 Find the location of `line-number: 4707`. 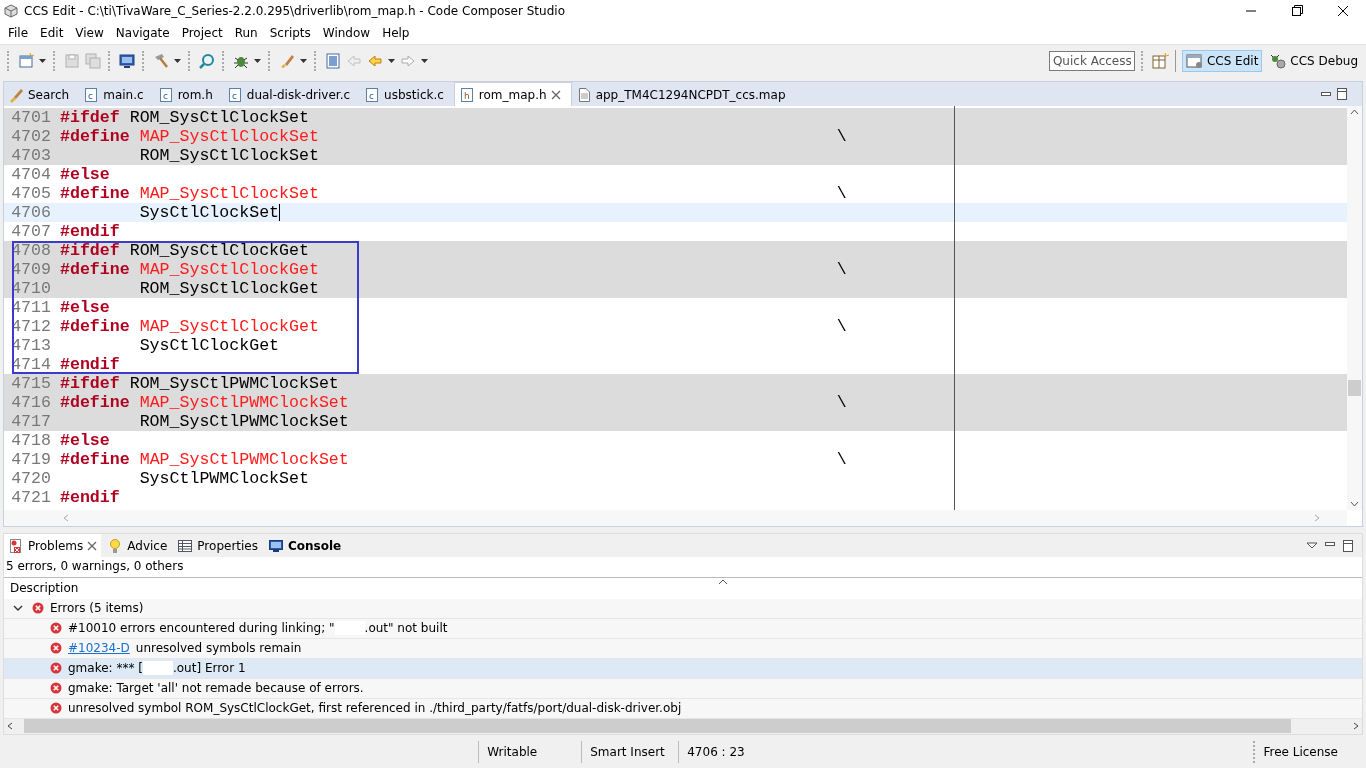

line-number: 4707 is located at coordinates (31, 231).